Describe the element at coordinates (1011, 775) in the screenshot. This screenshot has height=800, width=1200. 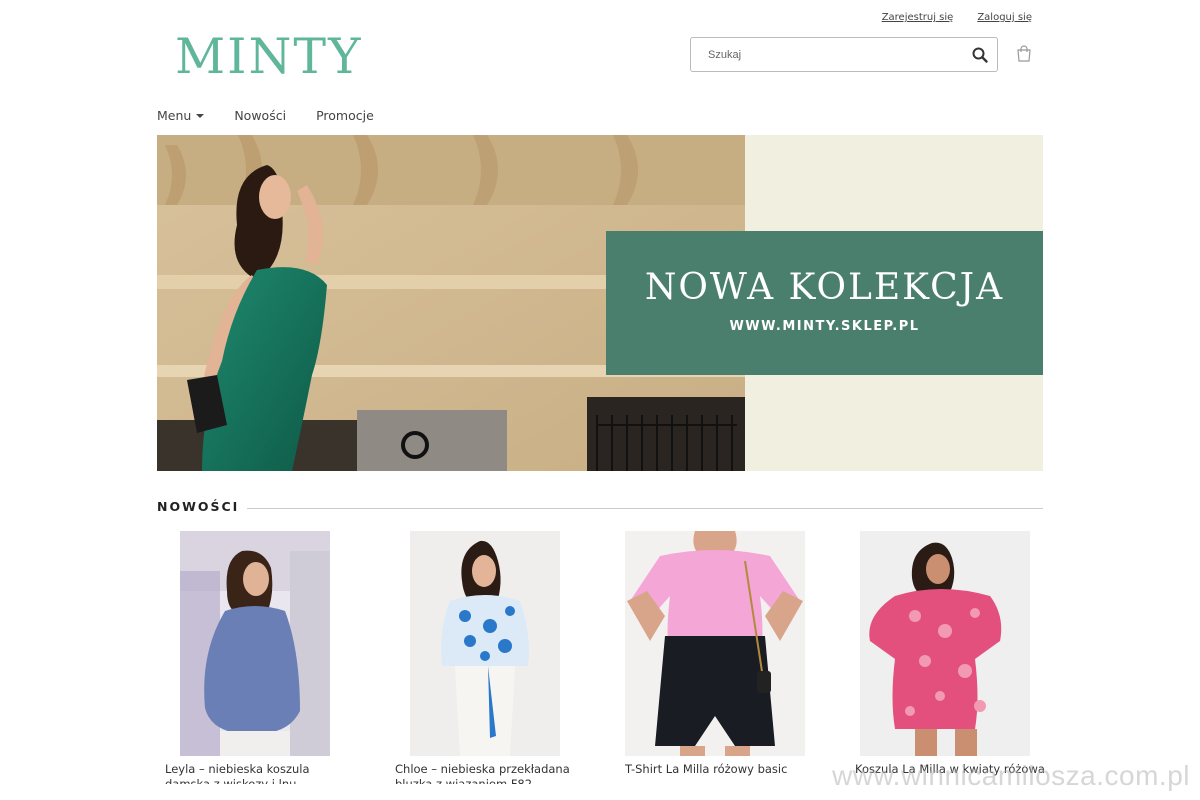
I see `watermark: www.winnicamilosza.com.pl` at that location.